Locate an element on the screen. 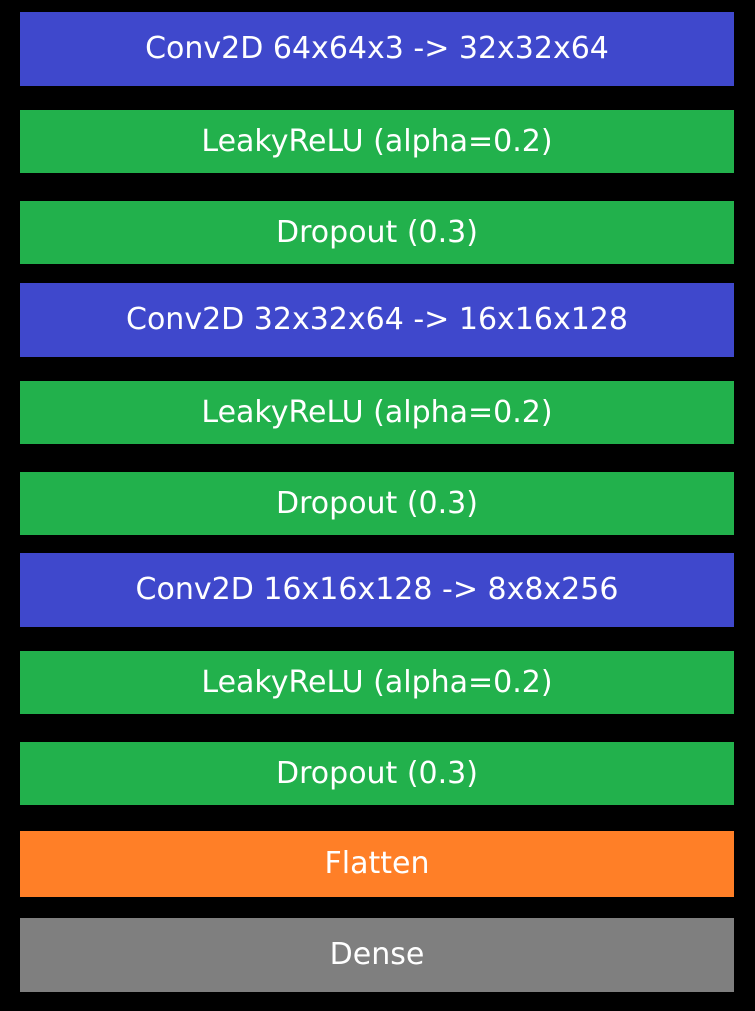 The height and width of the screenshot is (1011, 755). layer-flatten-10: Flatten is located at coordinates (377, 864).